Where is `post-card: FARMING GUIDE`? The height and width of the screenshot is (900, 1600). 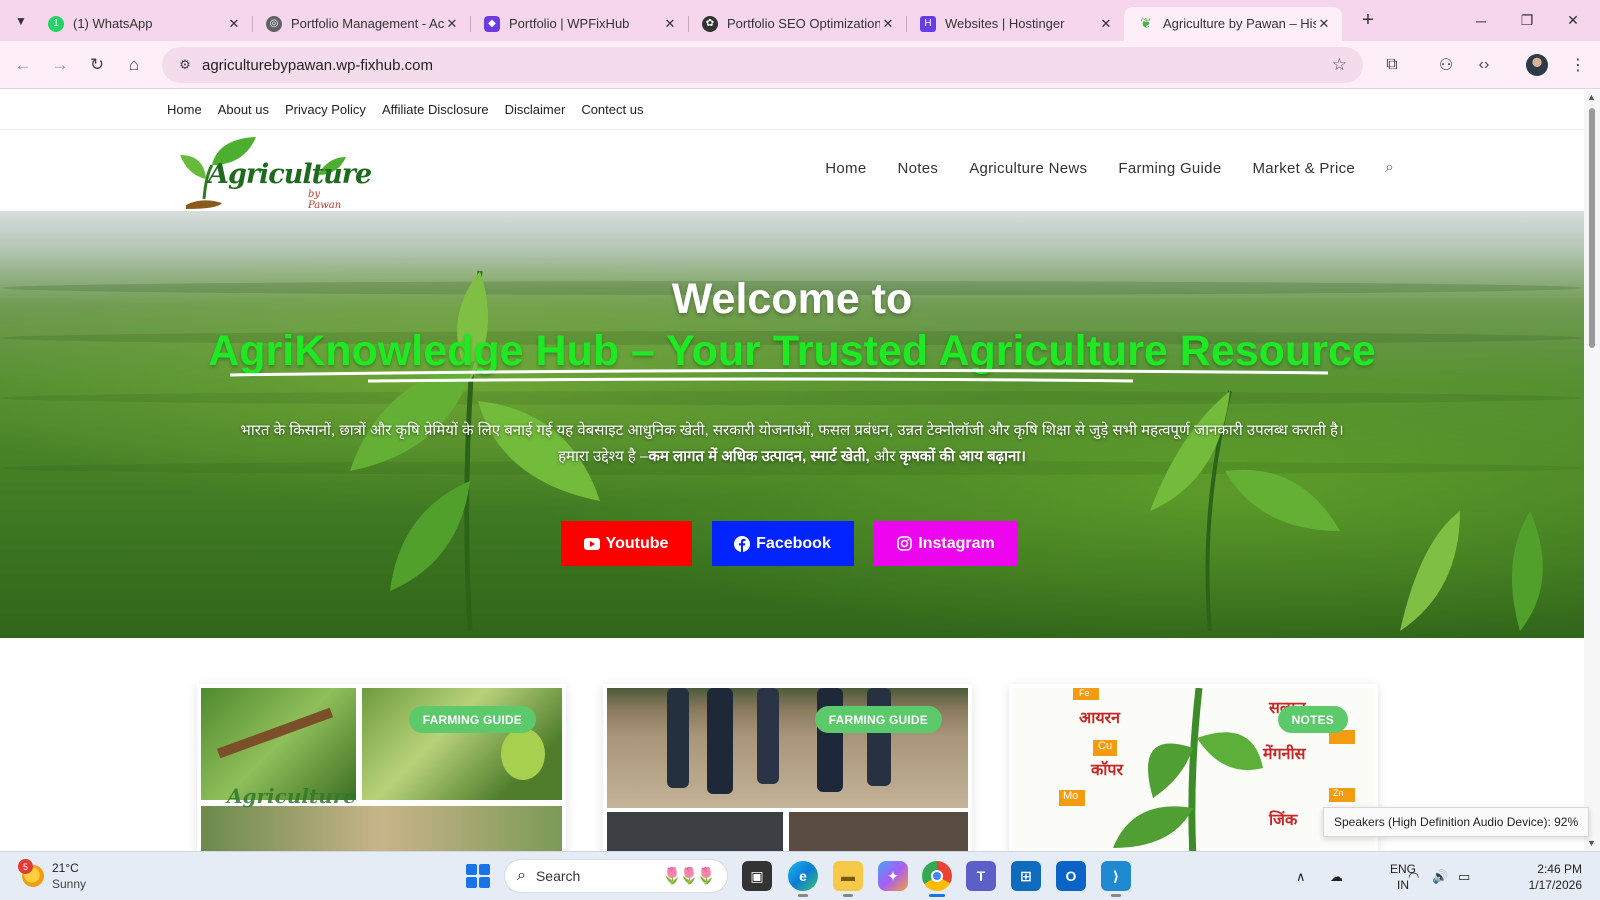
post-card: FARMING GUIDE is located at coordinates (787, 767).